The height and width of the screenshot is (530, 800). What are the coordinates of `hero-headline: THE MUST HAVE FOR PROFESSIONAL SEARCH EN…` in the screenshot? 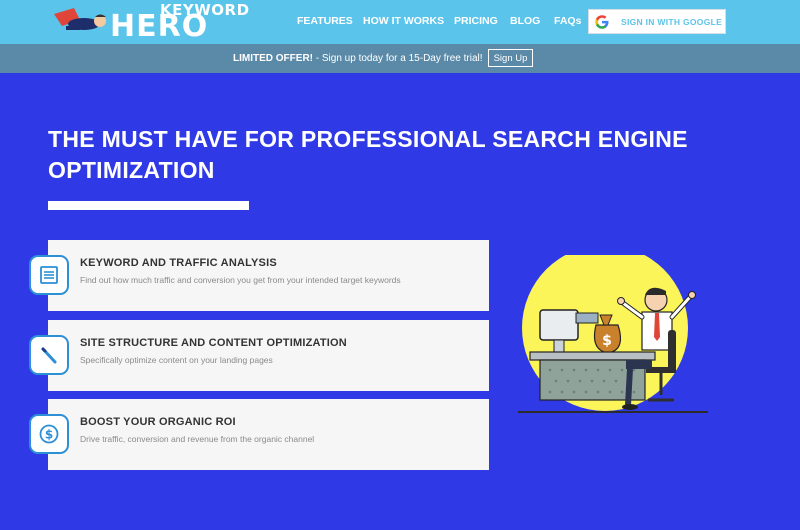 It's located at (368, 154).